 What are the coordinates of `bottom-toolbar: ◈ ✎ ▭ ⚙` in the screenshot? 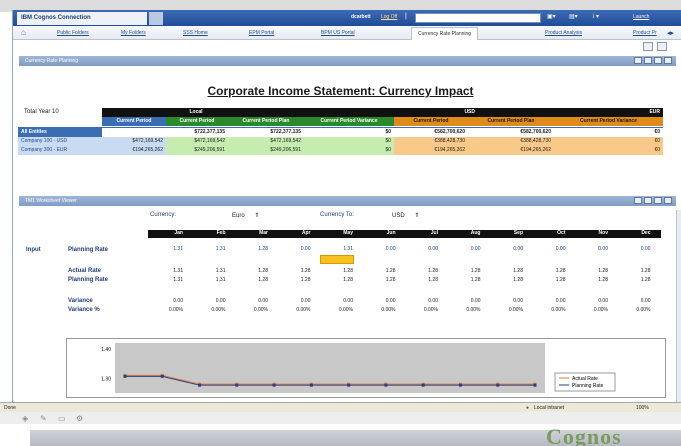 It's located at (340, 418).